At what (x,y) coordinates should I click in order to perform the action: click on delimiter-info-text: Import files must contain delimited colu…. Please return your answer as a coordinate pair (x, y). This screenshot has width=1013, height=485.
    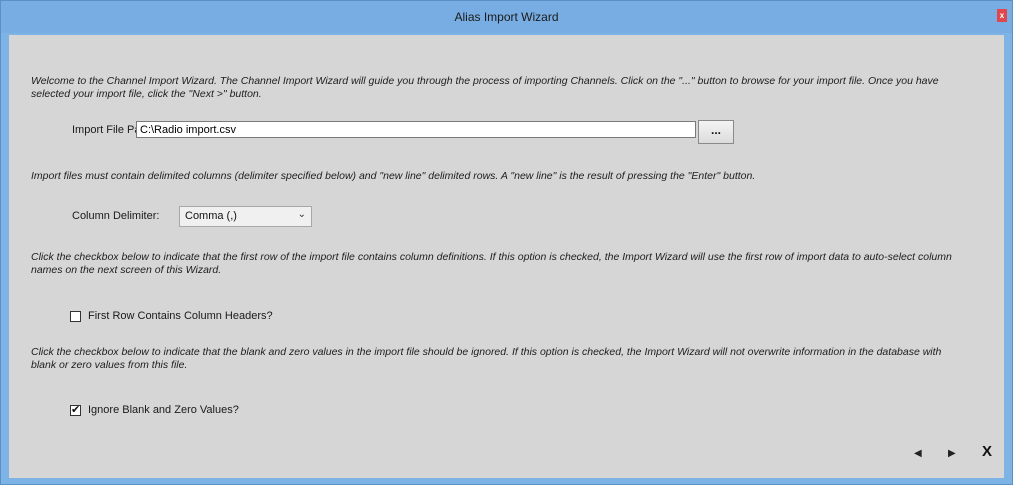
    Looking at the image, I should click on (393, 176).